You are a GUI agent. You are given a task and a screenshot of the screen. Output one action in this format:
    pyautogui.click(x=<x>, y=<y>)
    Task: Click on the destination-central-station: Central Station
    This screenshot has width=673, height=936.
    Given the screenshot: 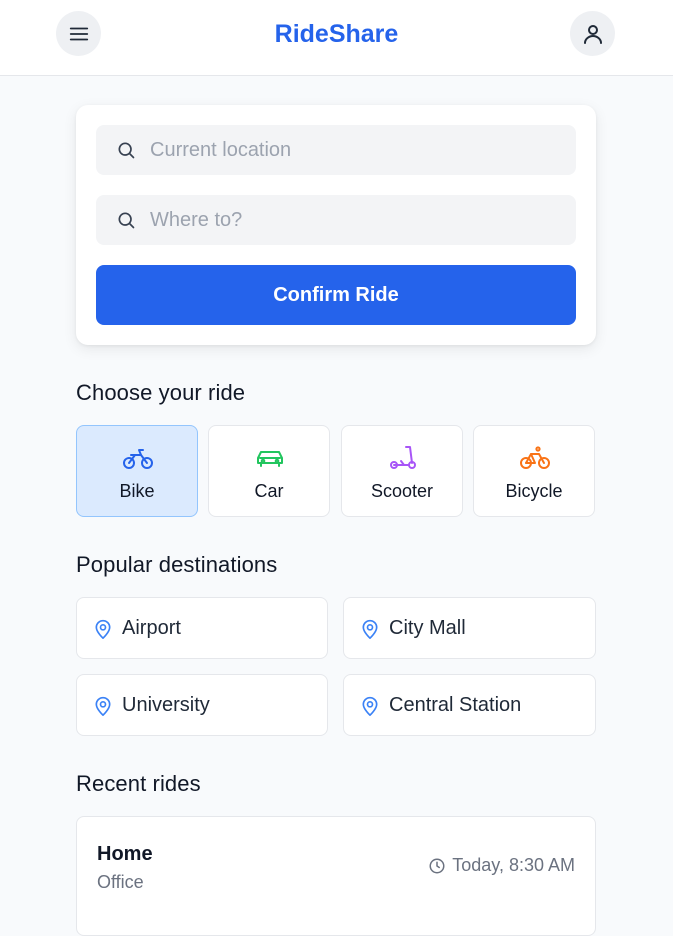 What is the action you would take?
    pyautogui.click(x=469, y=705)
    